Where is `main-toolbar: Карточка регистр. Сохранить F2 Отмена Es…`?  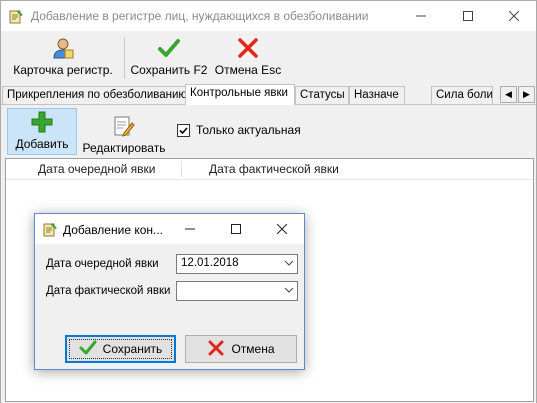 main-toolbar: Карточка регистр. Сохранить F2 Отмена Es… is located at coordinates (268, 57).